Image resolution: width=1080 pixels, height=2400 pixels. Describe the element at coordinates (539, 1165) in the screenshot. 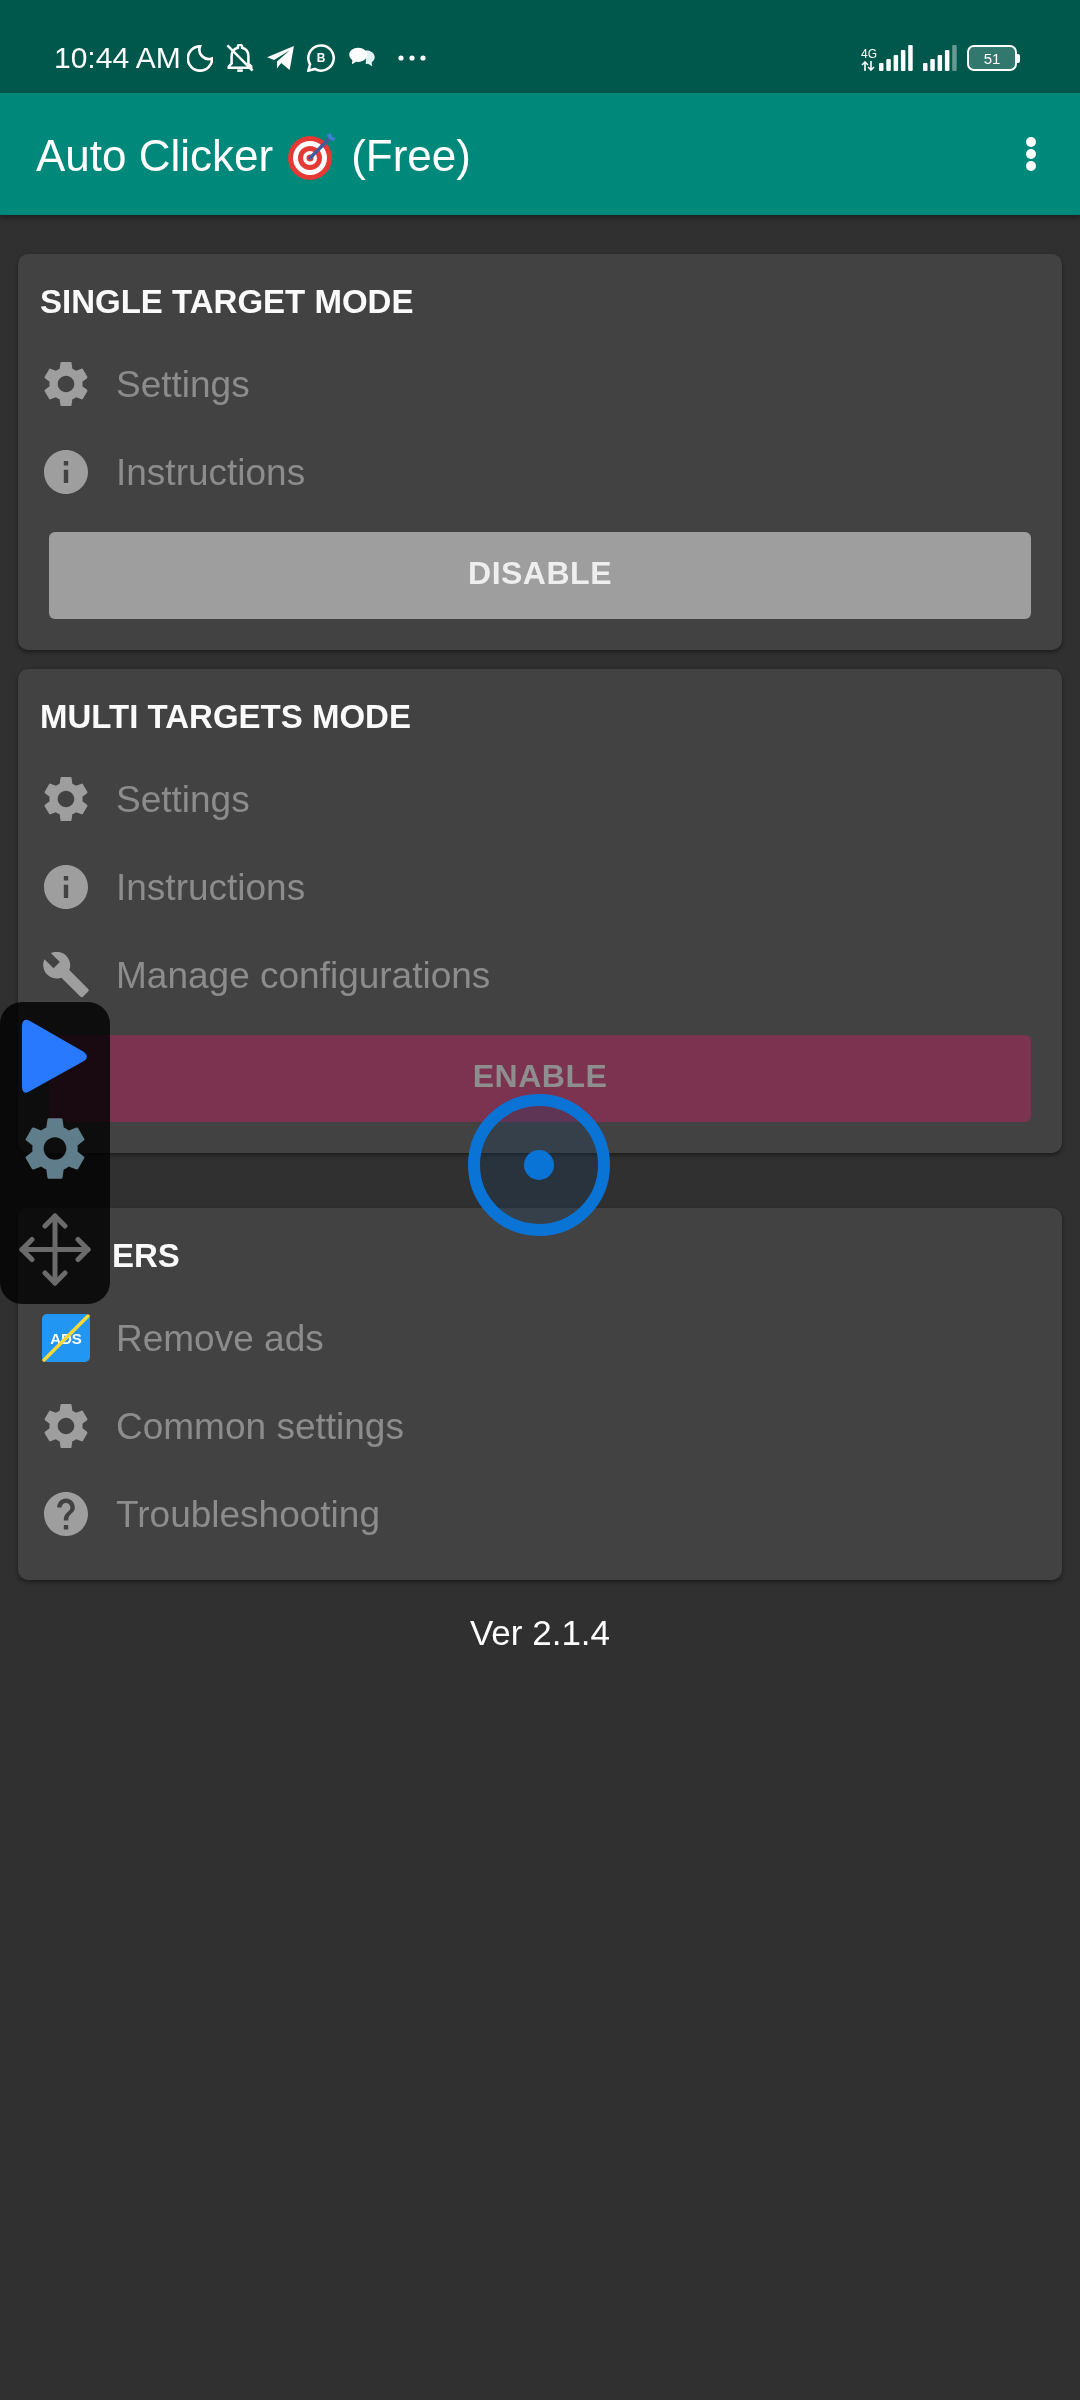

I see `target-marker` at that location.